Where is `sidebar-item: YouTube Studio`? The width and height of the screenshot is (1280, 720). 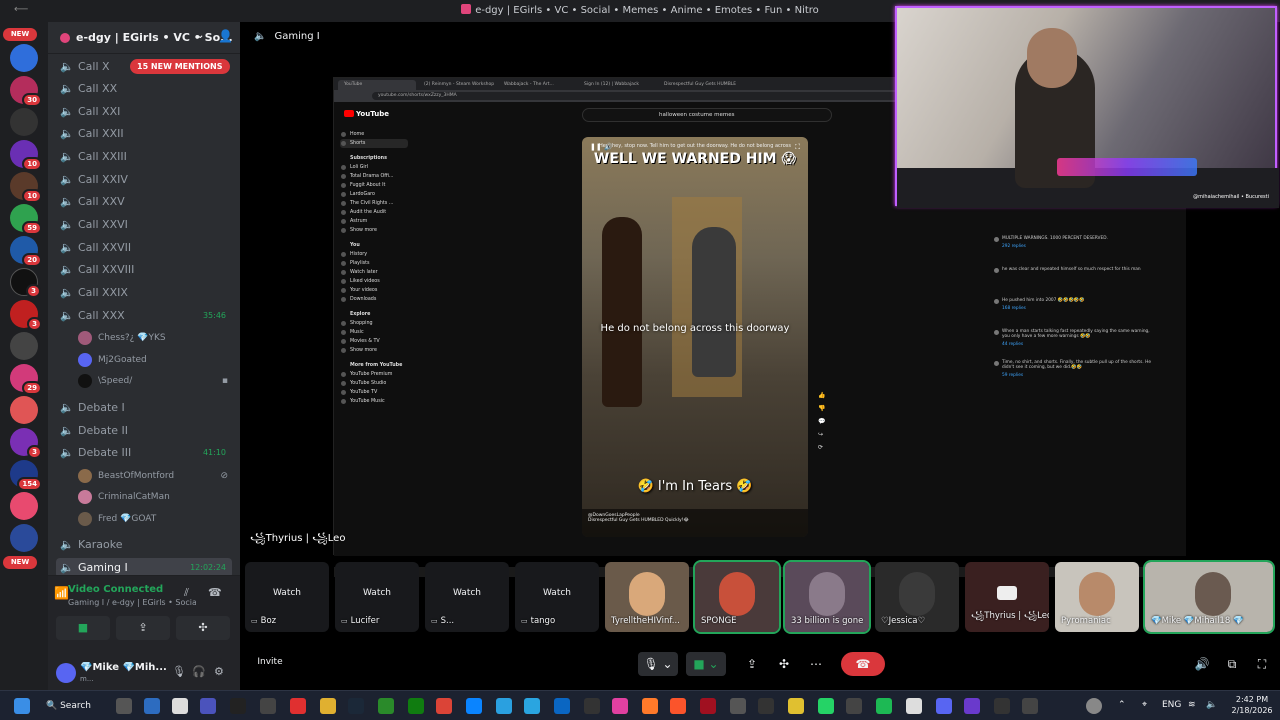
sidebar-item: YouTube Studio is located at coordinates (374, 383).